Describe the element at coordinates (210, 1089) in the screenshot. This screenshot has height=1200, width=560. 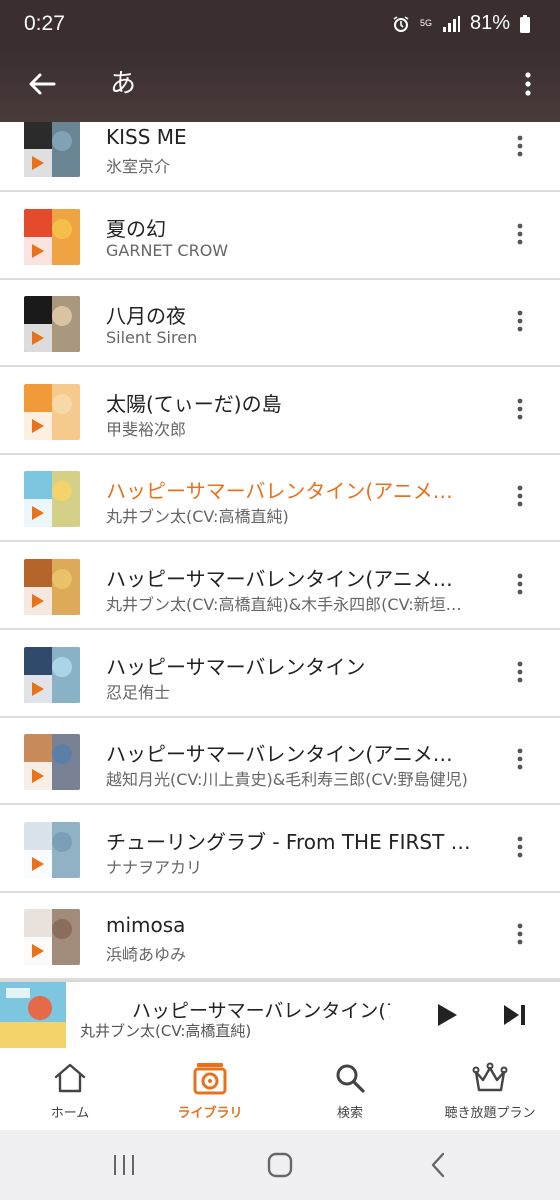
I see `nav-library: ライブラリ` at that location.